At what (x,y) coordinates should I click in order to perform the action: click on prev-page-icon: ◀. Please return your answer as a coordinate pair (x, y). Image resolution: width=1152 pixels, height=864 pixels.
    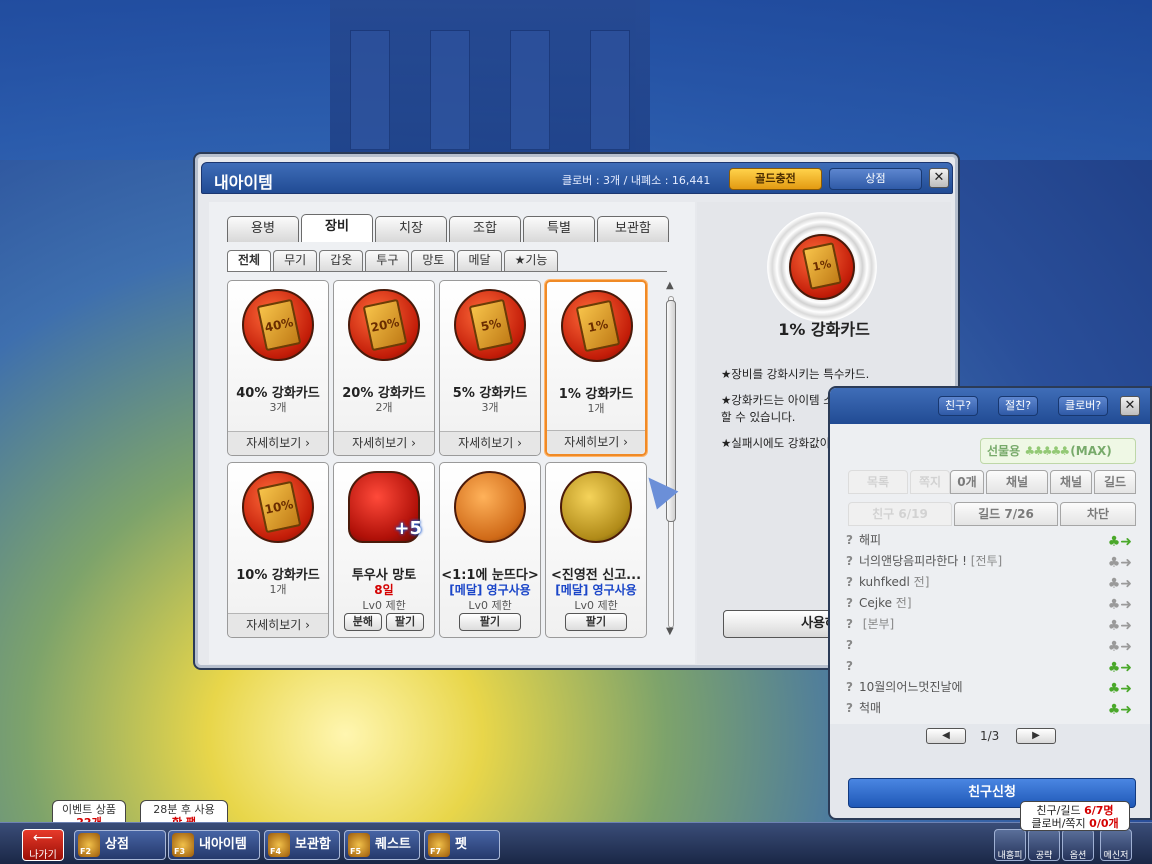
    Looking at the image, I should click on (946, 736).